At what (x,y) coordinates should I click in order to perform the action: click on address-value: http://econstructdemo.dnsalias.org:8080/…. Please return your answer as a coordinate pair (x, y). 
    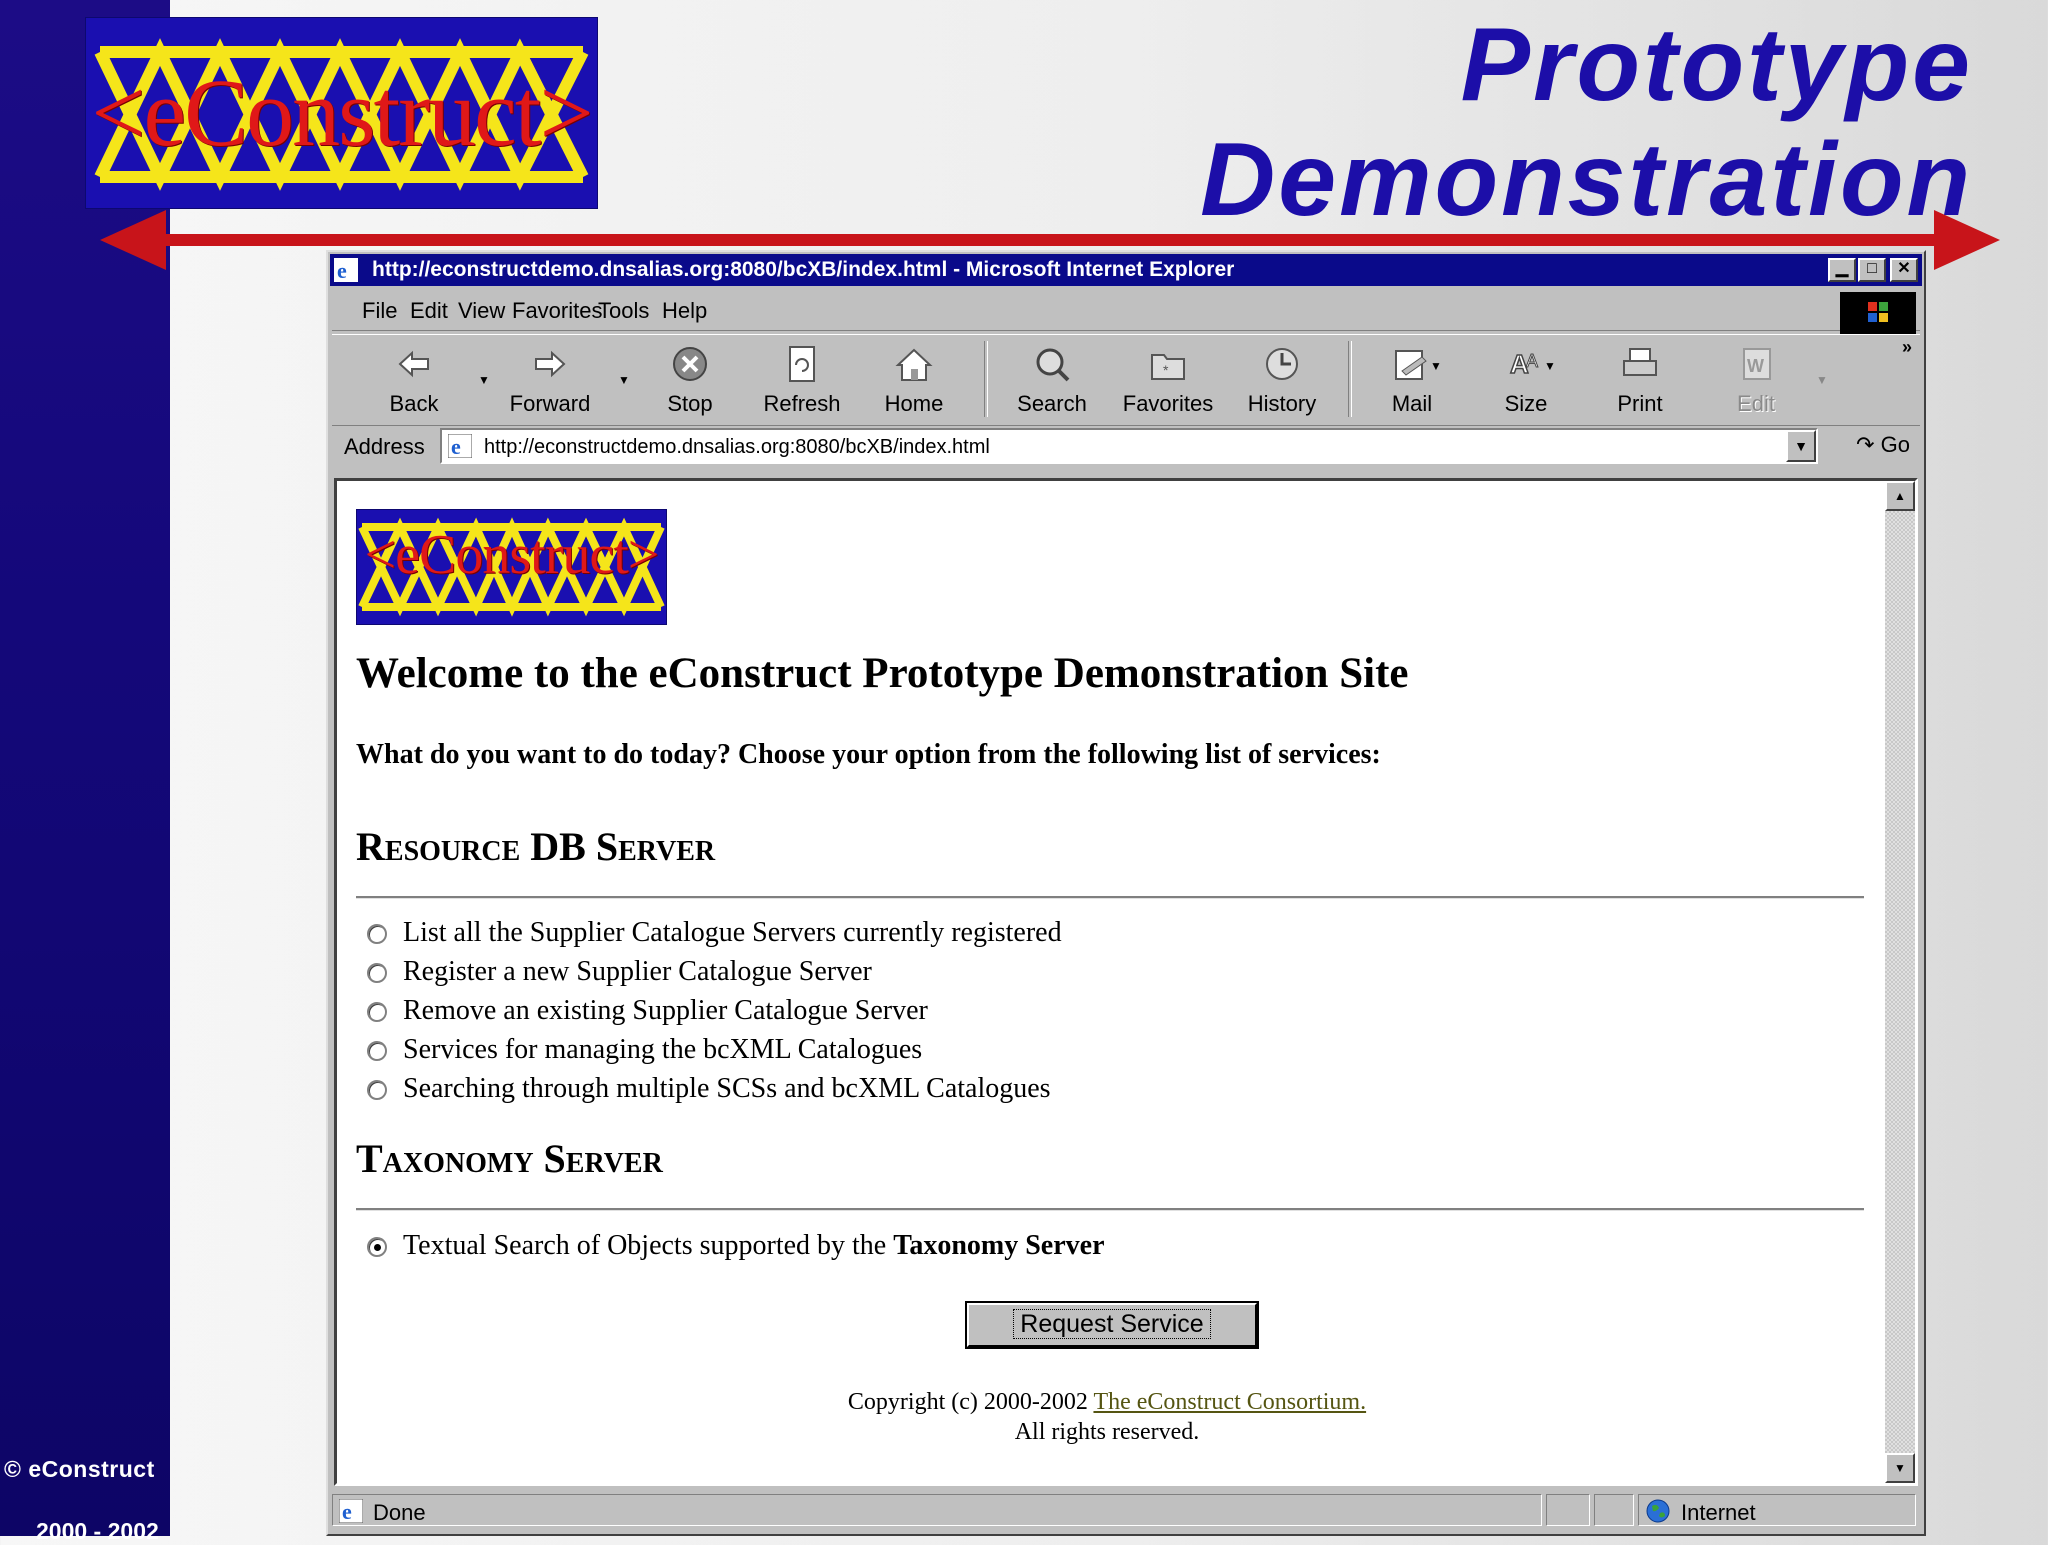
    Looking at the image, I should click on (737, 447).